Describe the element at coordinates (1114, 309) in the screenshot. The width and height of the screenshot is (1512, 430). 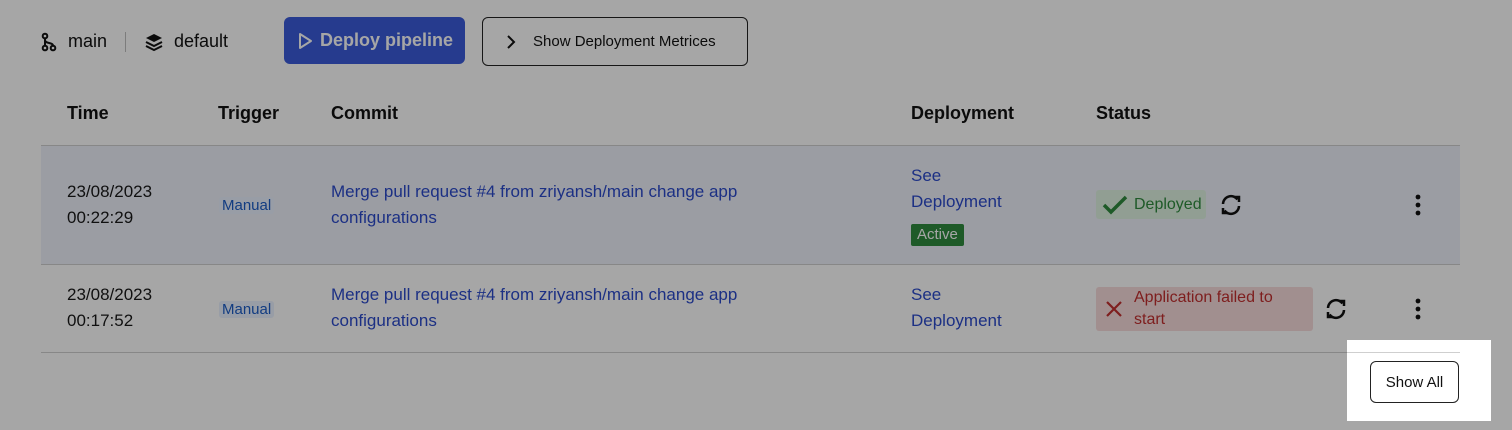
I see `close-icon` at that location.